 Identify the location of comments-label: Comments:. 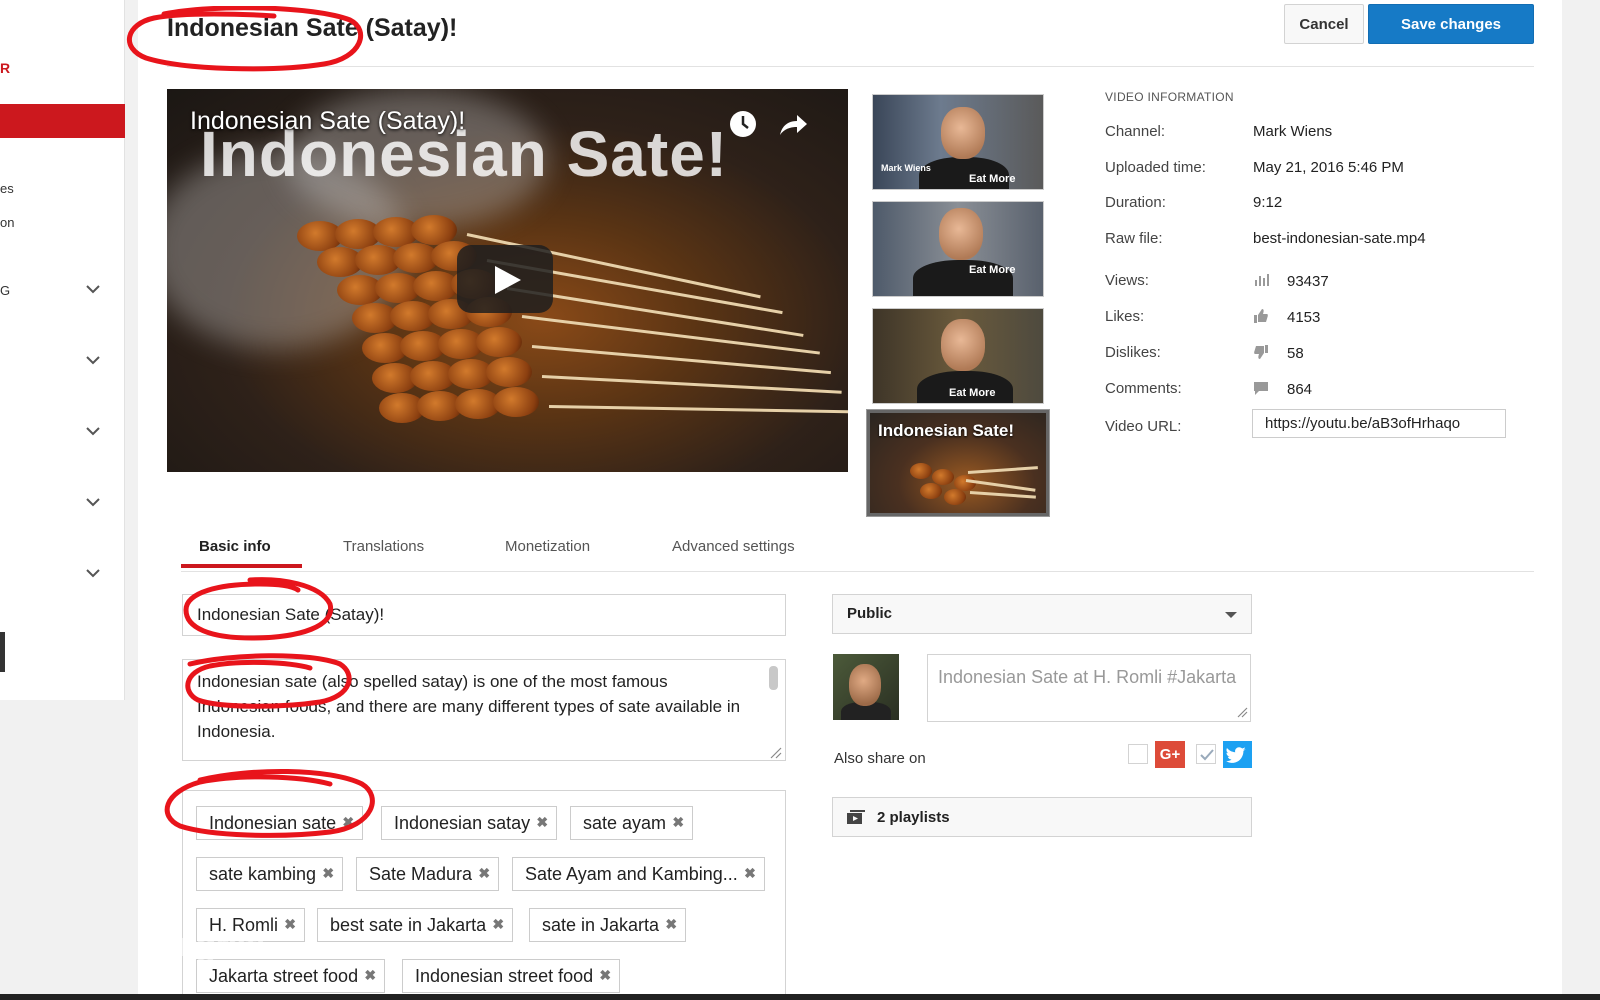
(1143, 388).